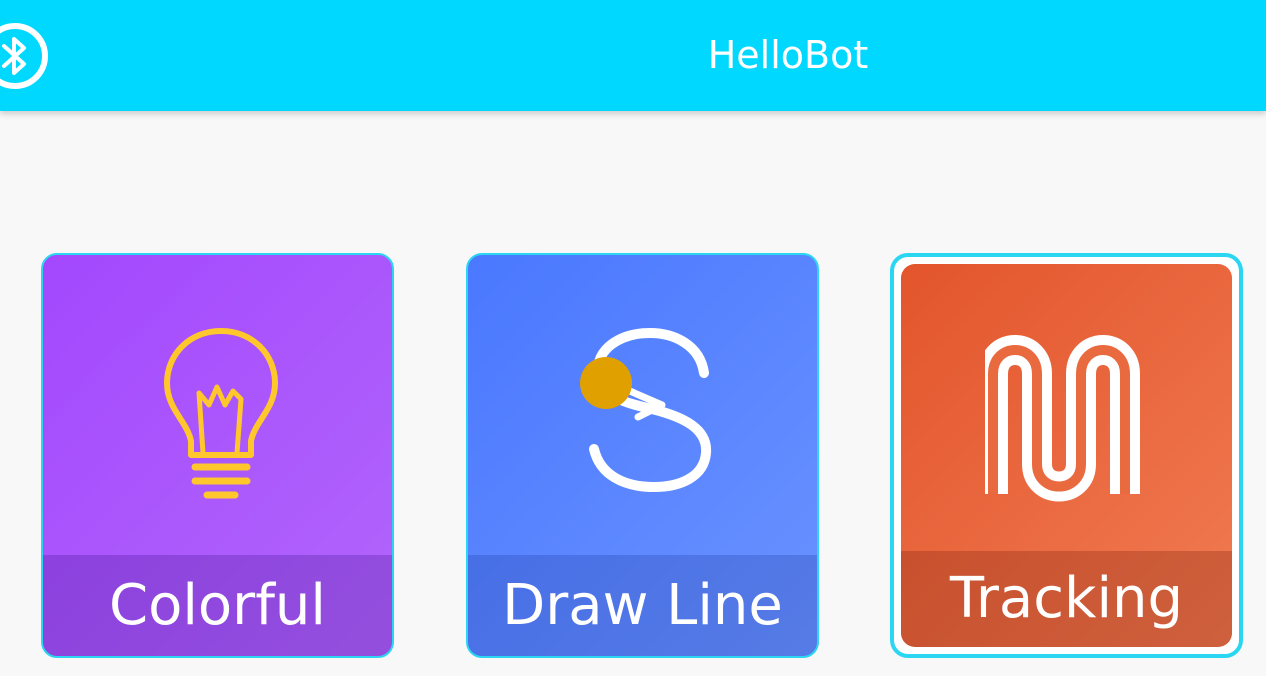  Describe the element at coordinates (1062, 418) in the screenshot. I see `track-path-icon` at that location.